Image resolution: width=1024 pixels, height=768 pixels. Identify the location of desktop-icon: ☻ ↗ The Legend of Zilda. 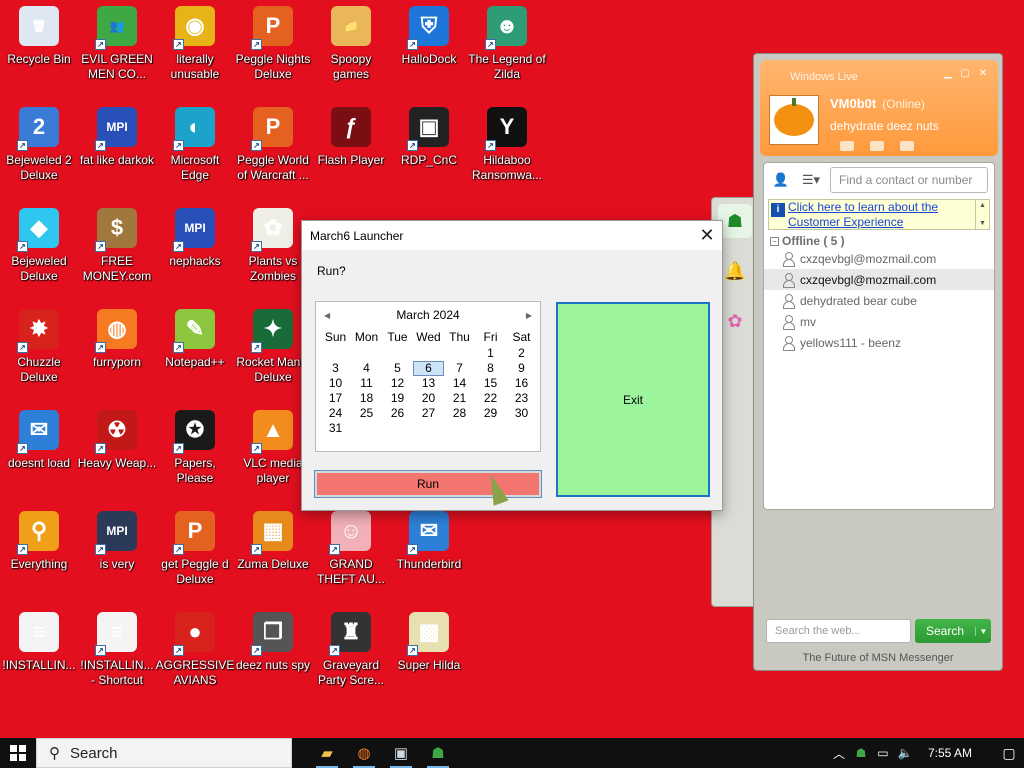
(507, 41).